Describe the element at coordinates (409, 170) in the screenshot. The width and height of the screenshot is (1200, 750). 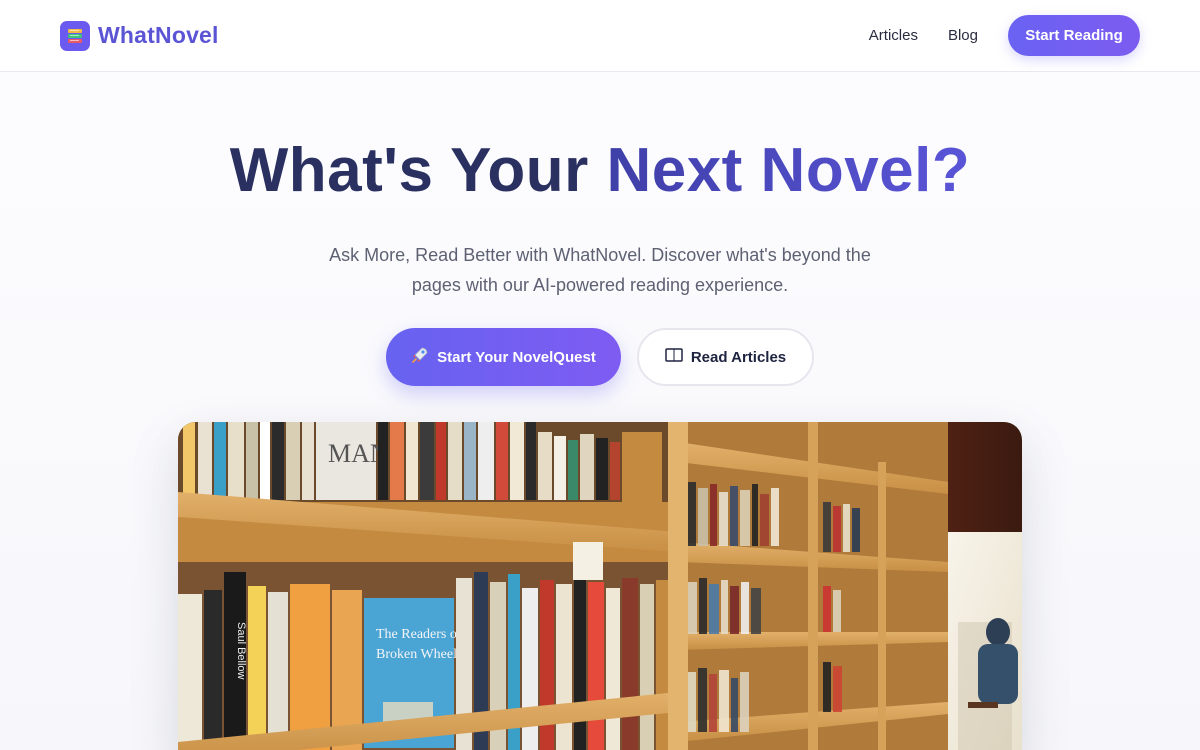
I see `hero-title-dark: What's Your` at that location.